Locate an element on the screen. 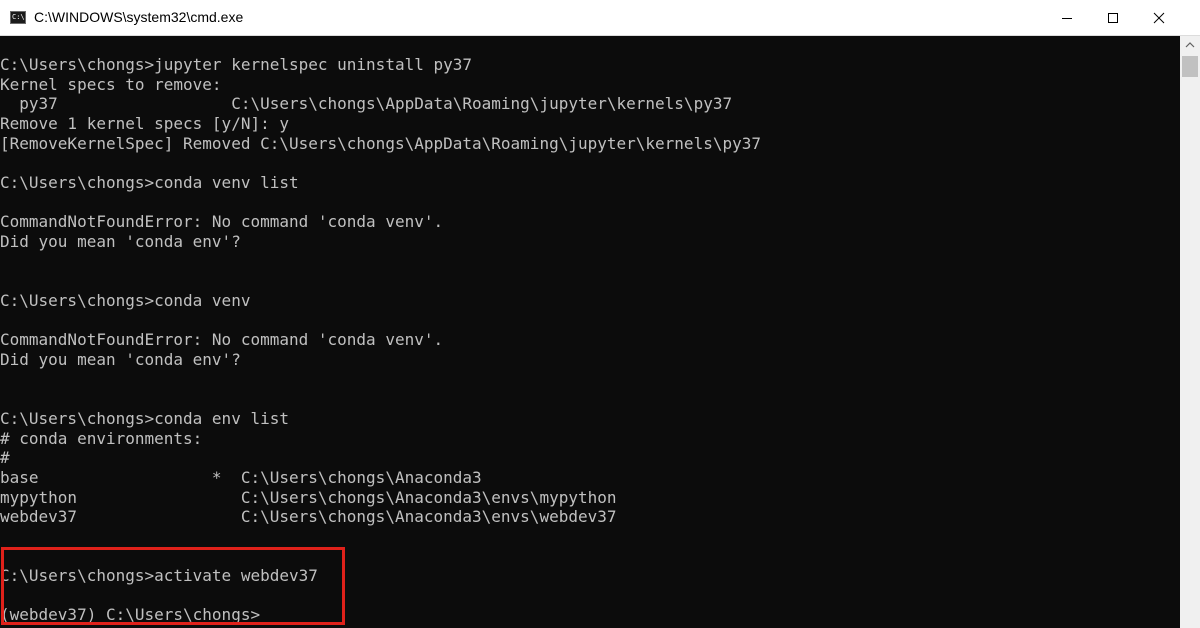 The height and width of the screenshot is (628, 1200). scroll-up-button is located at coordinates (1190, 44).